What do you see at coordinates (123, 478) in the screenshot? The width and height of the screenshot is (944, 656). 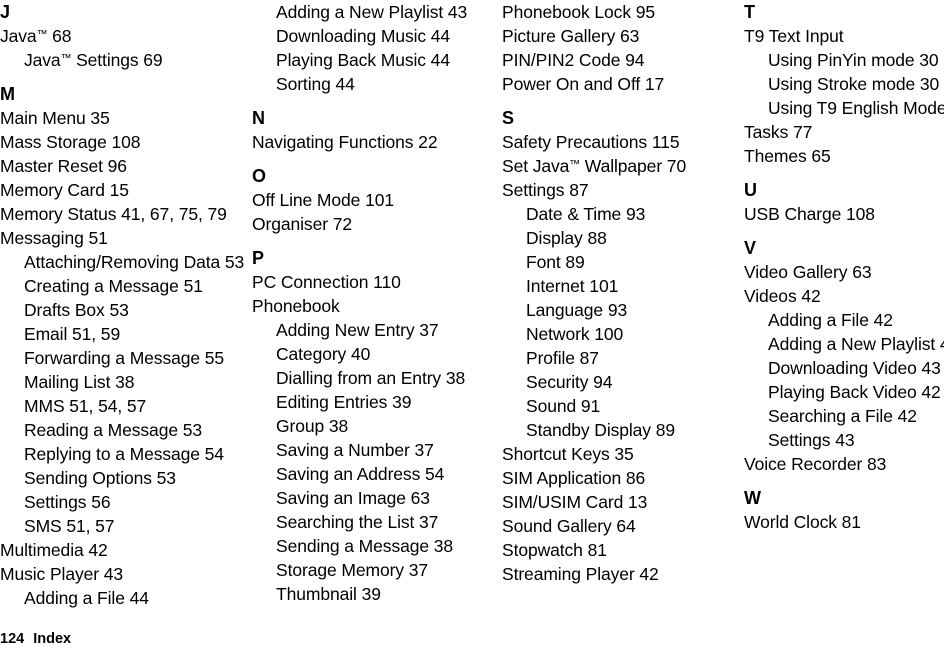 I see `index-subentry: Sending Options 53` at bounding box center [123, 478].